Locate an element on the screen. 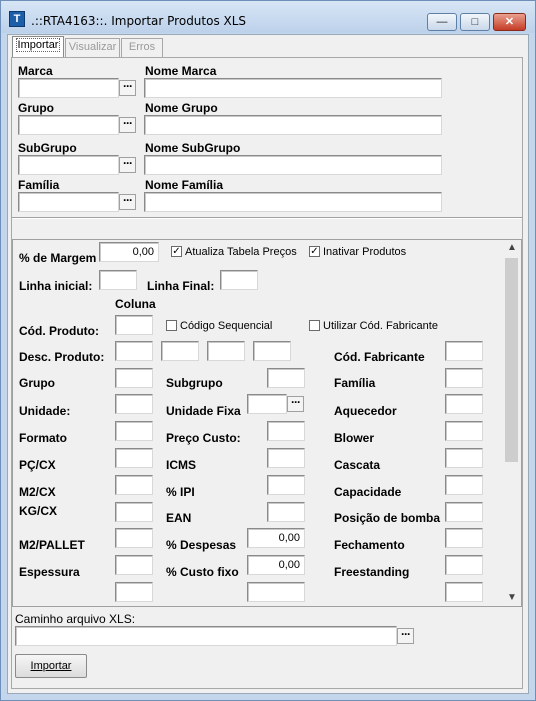 This screenshot has width=536, height=701. extra-value-input is located at coordinates (276, 592).